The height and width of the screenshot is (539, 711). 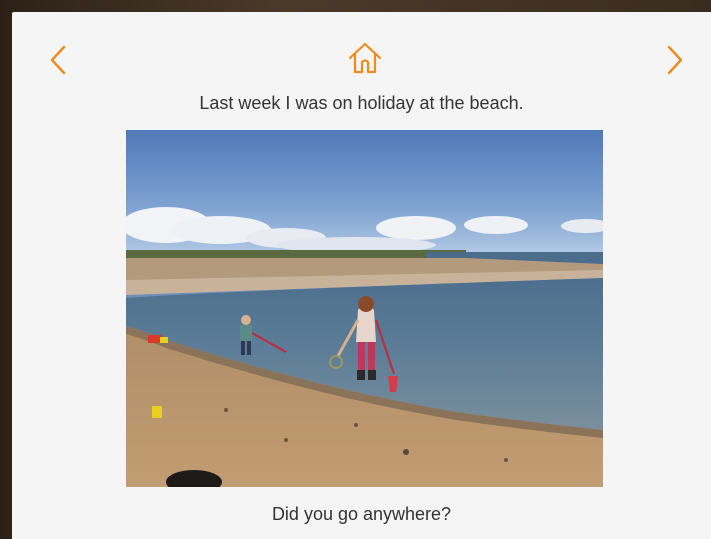 I want to click on back-button, so click(x=58, y=60).